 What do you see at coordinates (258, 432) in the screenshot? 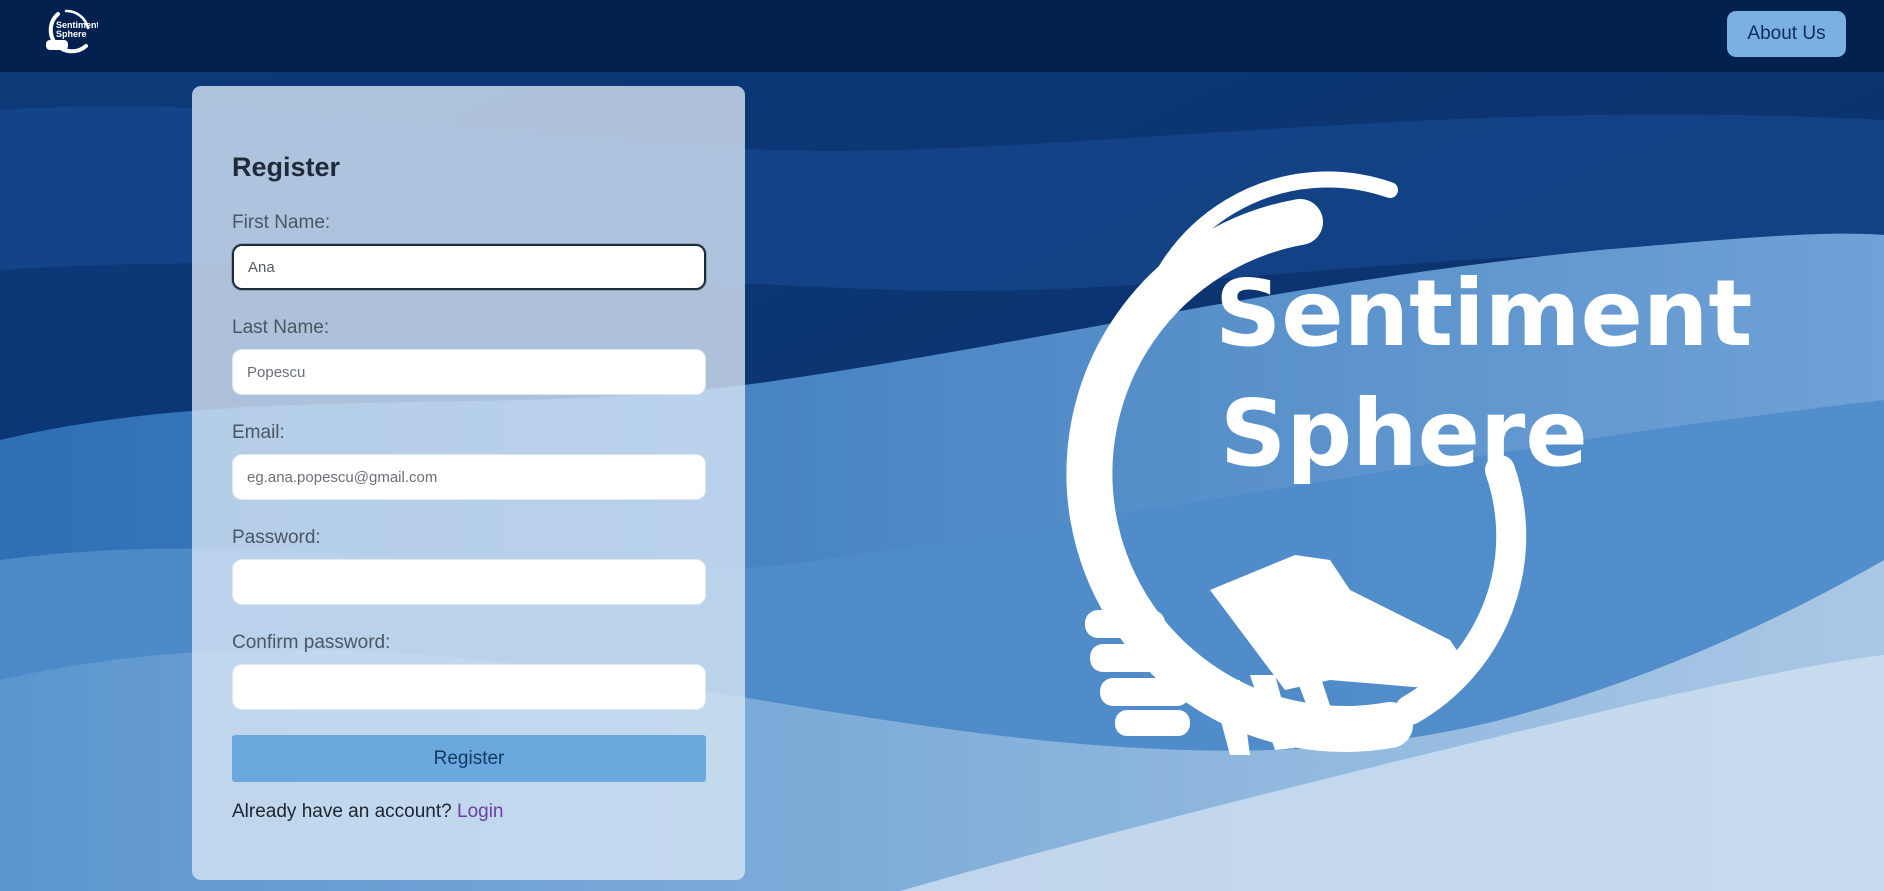
I see `email-label: Email:` at bounding box center [258, 432].